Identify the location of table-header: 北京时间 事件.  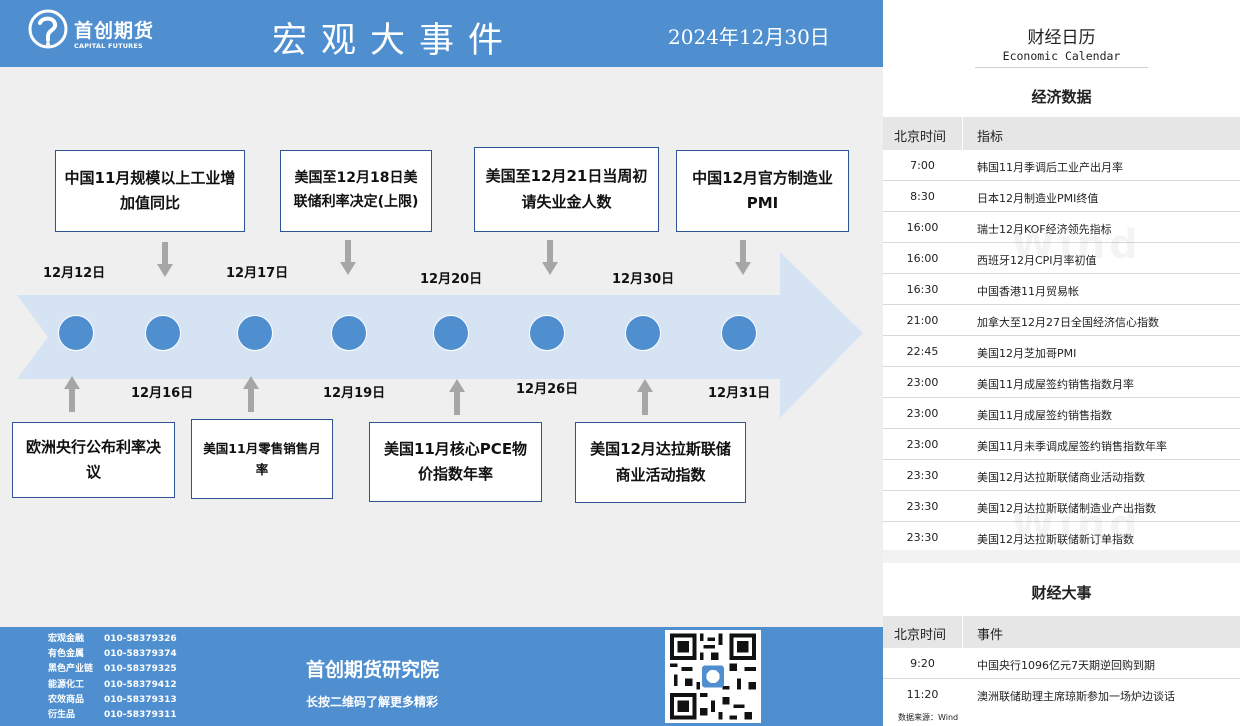
(1061, 632).